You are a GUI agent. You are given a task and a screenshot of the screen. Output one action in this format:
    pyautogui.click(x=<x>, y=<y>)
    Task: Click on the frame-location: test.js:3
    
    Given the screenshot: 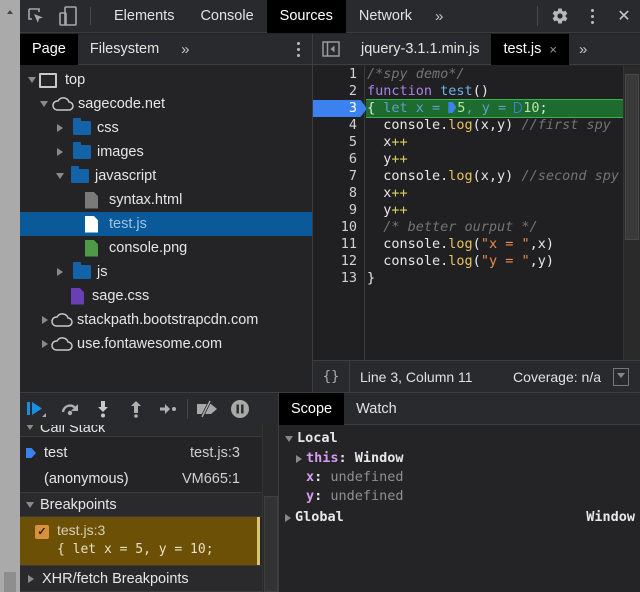 What is the action you would take?
    pyautogui.click(x=215, y=453)
    